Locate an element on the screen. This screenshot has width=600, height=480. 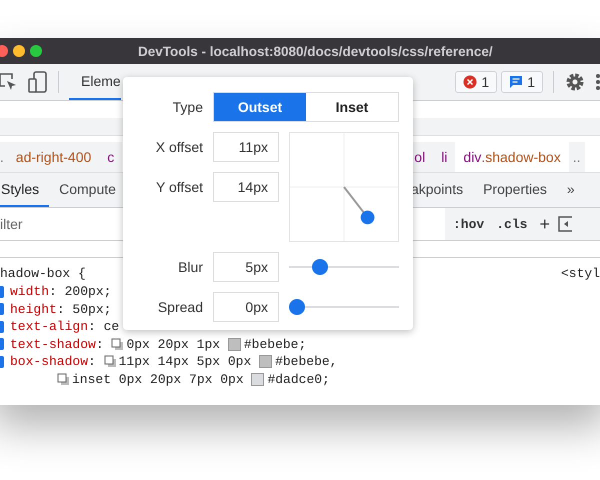
source-link: <styl is located at coordinates (580, 273).